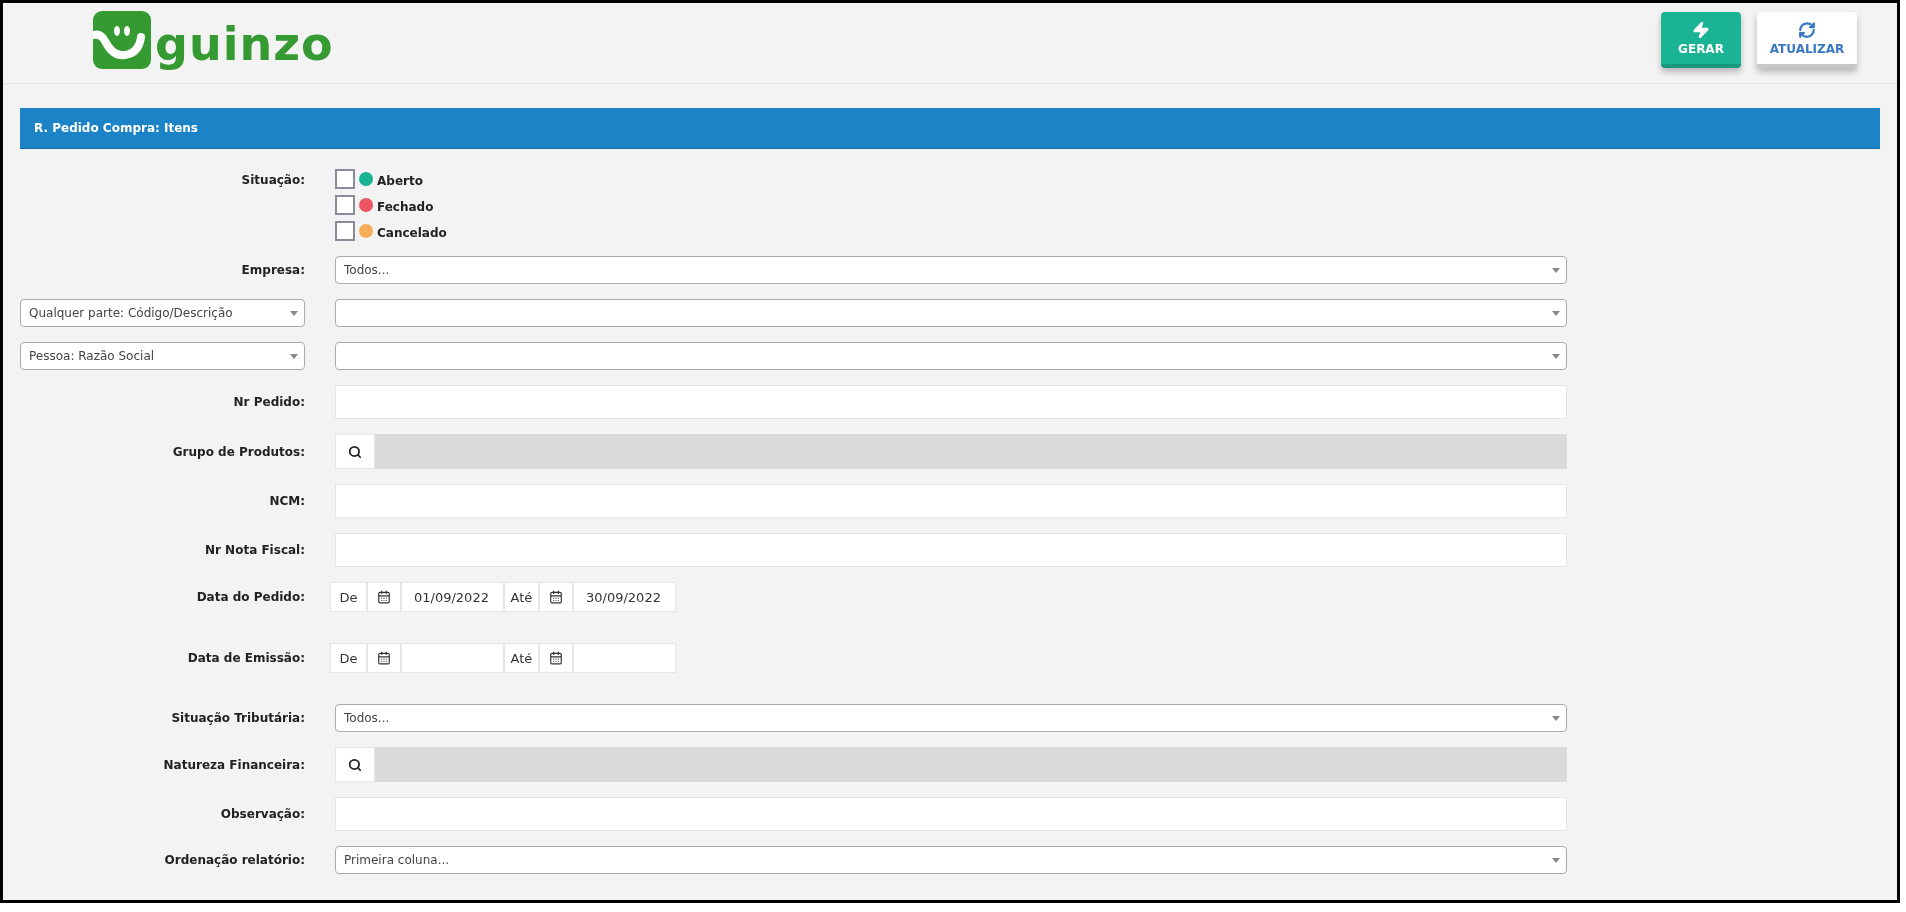 This screenshot has width=1906, height=912. I want to click on search-mode-select: Pessoa: Razão Social, so click(162, 356).